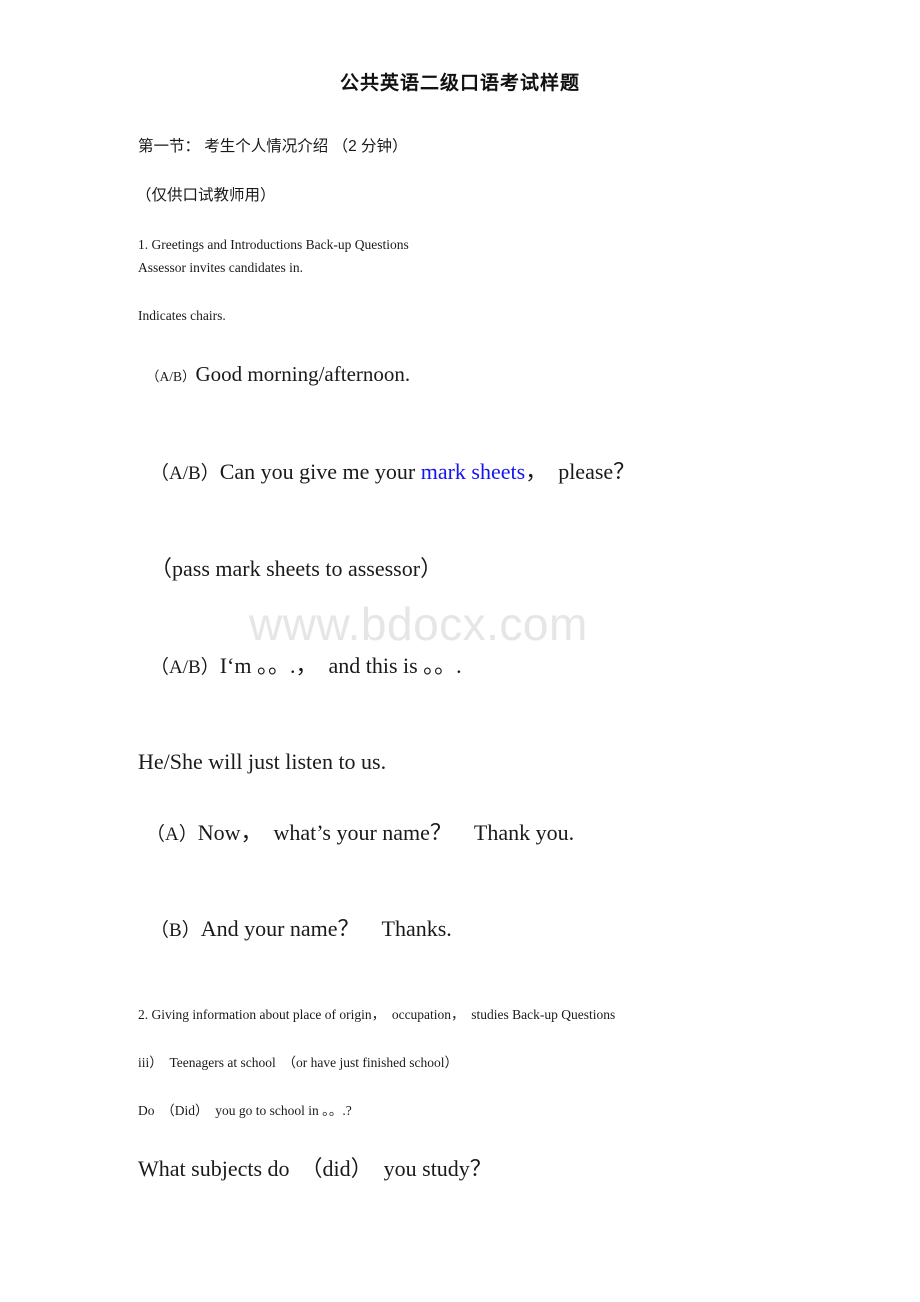 The width and height of the screenshot is (920, 1302). What do you see at coordinates (303, 374) in the screenshot?
I see `dialogue-greeting-text: Good morning/afternoon.` at bounding box center [303, 374].